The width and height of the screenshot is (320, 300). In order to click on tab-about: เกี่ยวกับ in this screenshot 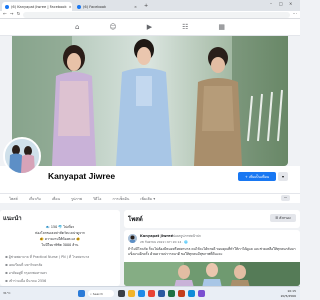, I will do `click(35, 199)`.